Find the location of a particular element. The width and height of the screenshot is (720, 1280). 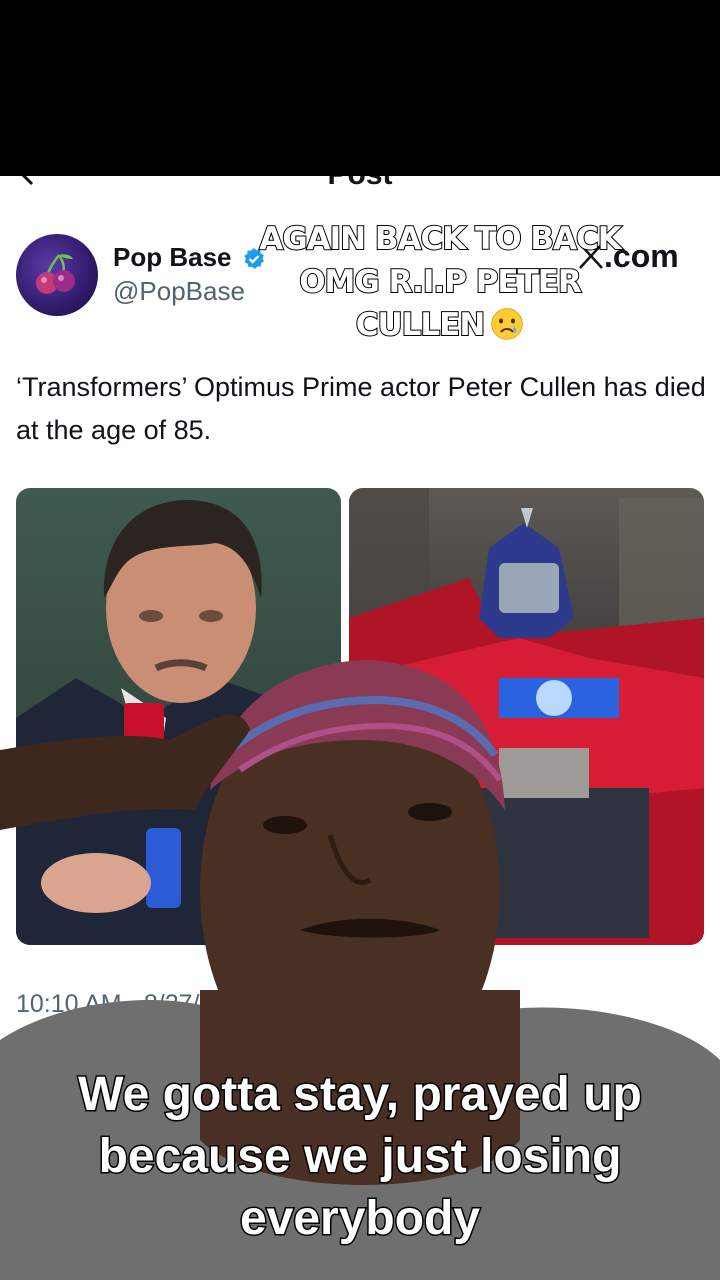

crying-face-icon is located at coordinates (507, 324).